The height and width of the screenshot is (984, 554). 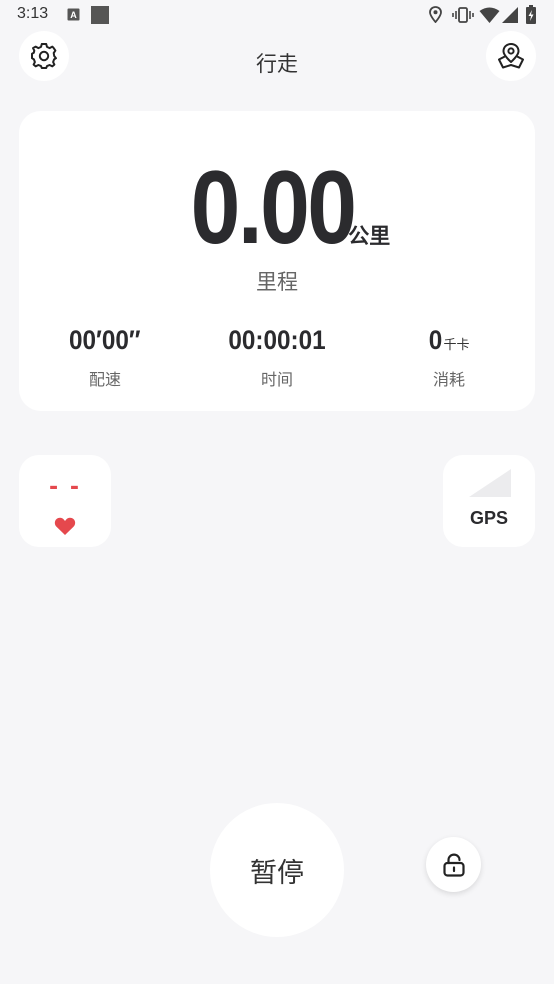 I want to click on map-button, so click(x=511, y=56).